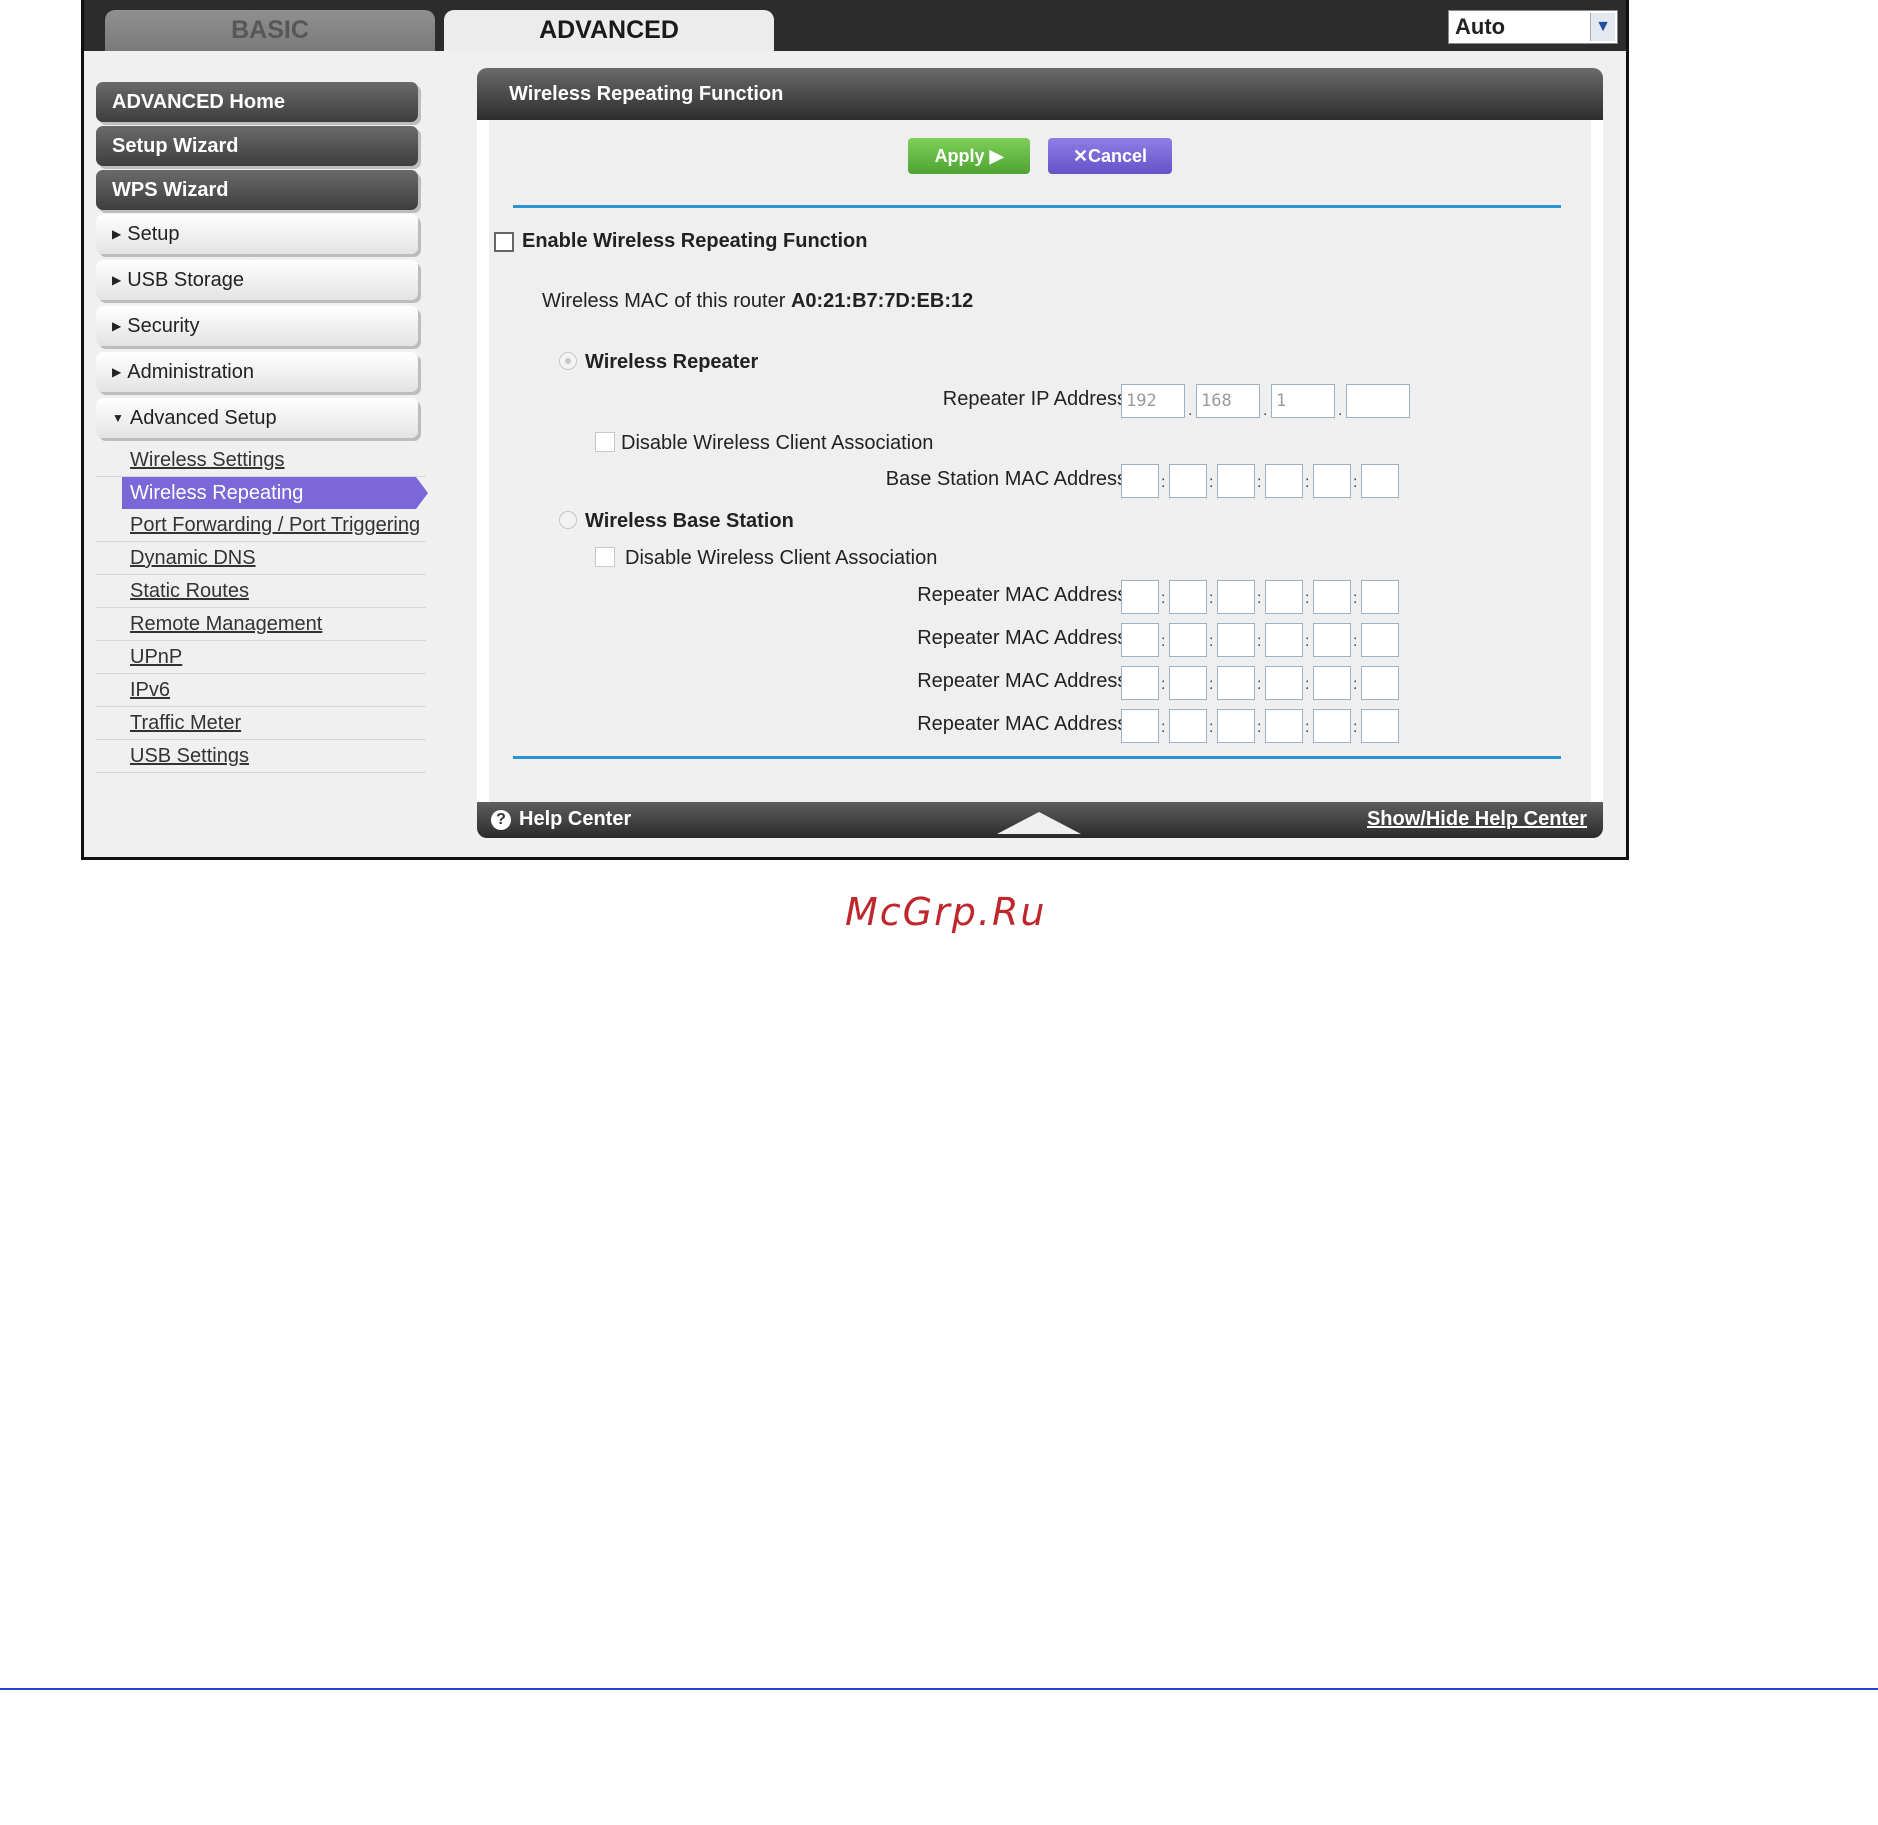 This screenshot has width=1878, height=1825. What do you see at coordinates (969, 156) in the screenshot?
I see `apply-button: Apply ▶` at bounding box center [969, 156].